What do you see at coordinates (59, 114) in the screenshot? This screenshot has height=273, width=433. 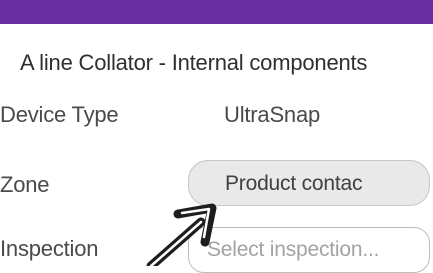 I see `device-type-label: Device Type` at bounding box center [59, 114].